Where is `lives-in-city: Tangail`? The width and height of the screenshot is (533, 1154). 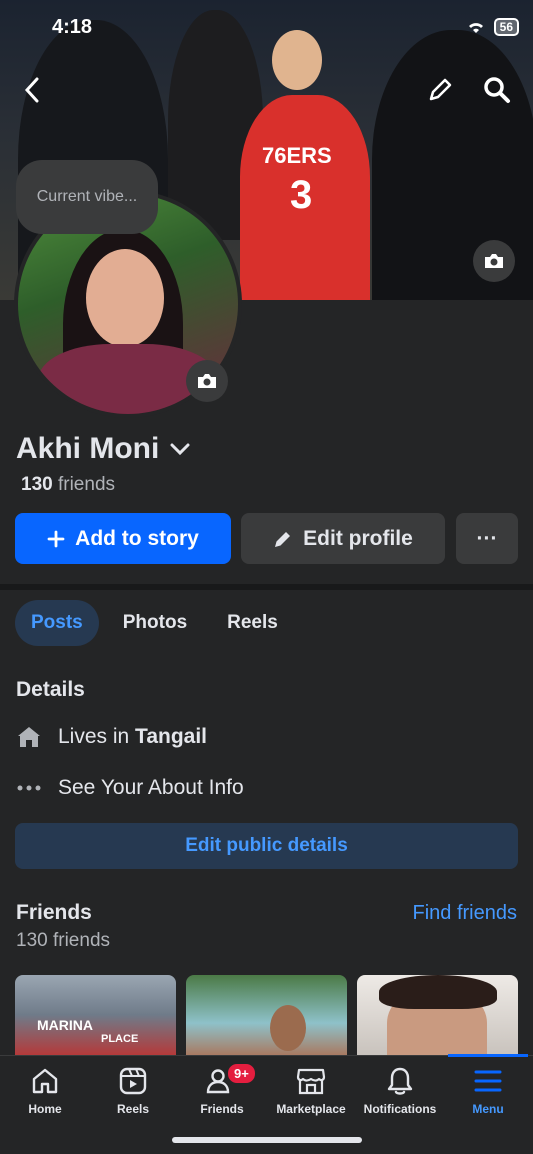
lives-in-city: Tangail is located at coordinates (171, 736).